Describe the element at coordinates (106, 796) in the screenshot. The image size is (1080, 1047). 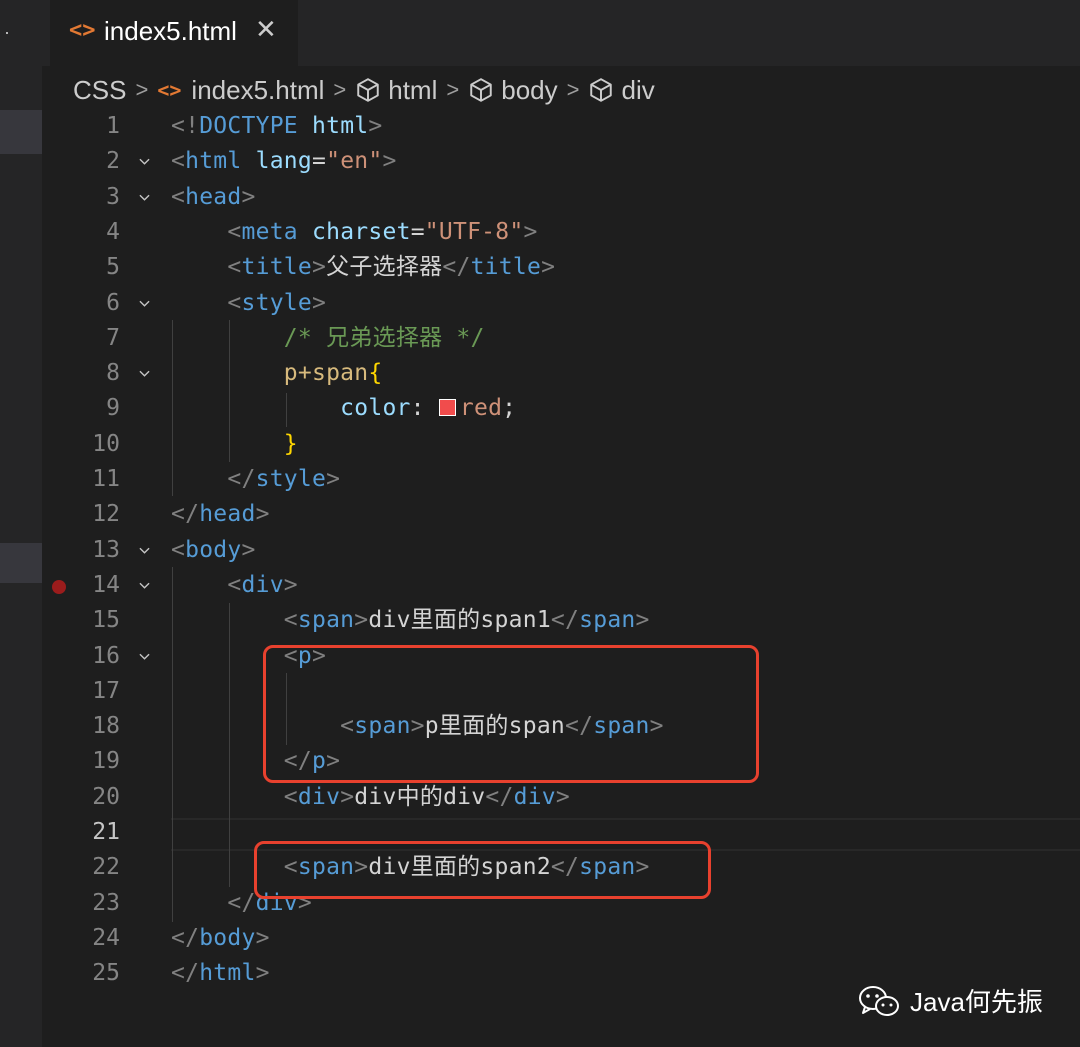
I see `line-number: 20` at that location.